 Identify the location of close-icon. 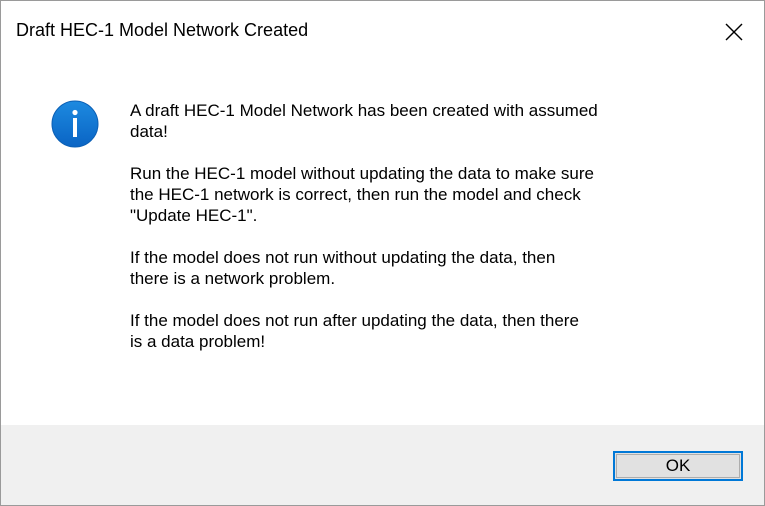
(734, 32).